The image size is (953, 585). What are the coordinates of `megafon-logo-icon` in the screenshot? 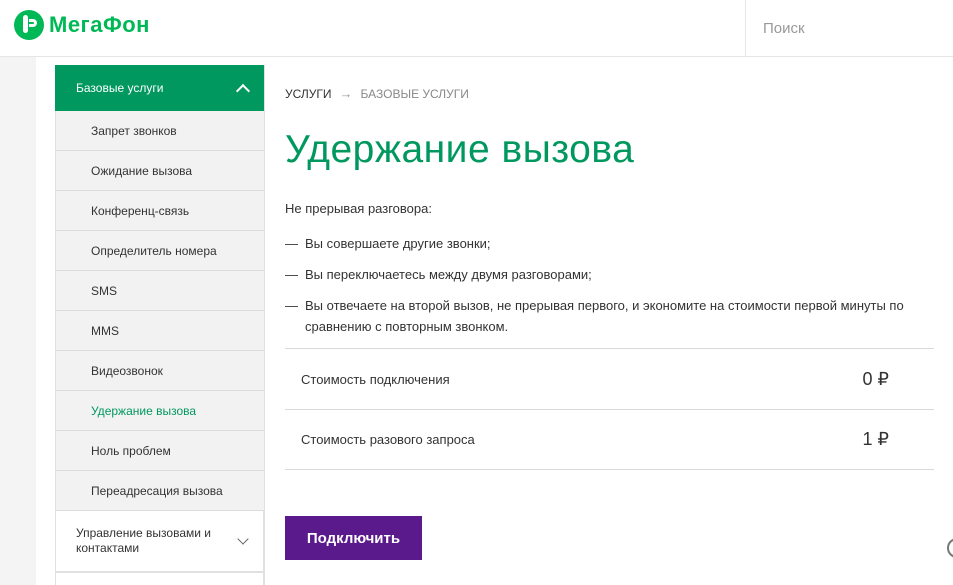 It's located at (29, 25).